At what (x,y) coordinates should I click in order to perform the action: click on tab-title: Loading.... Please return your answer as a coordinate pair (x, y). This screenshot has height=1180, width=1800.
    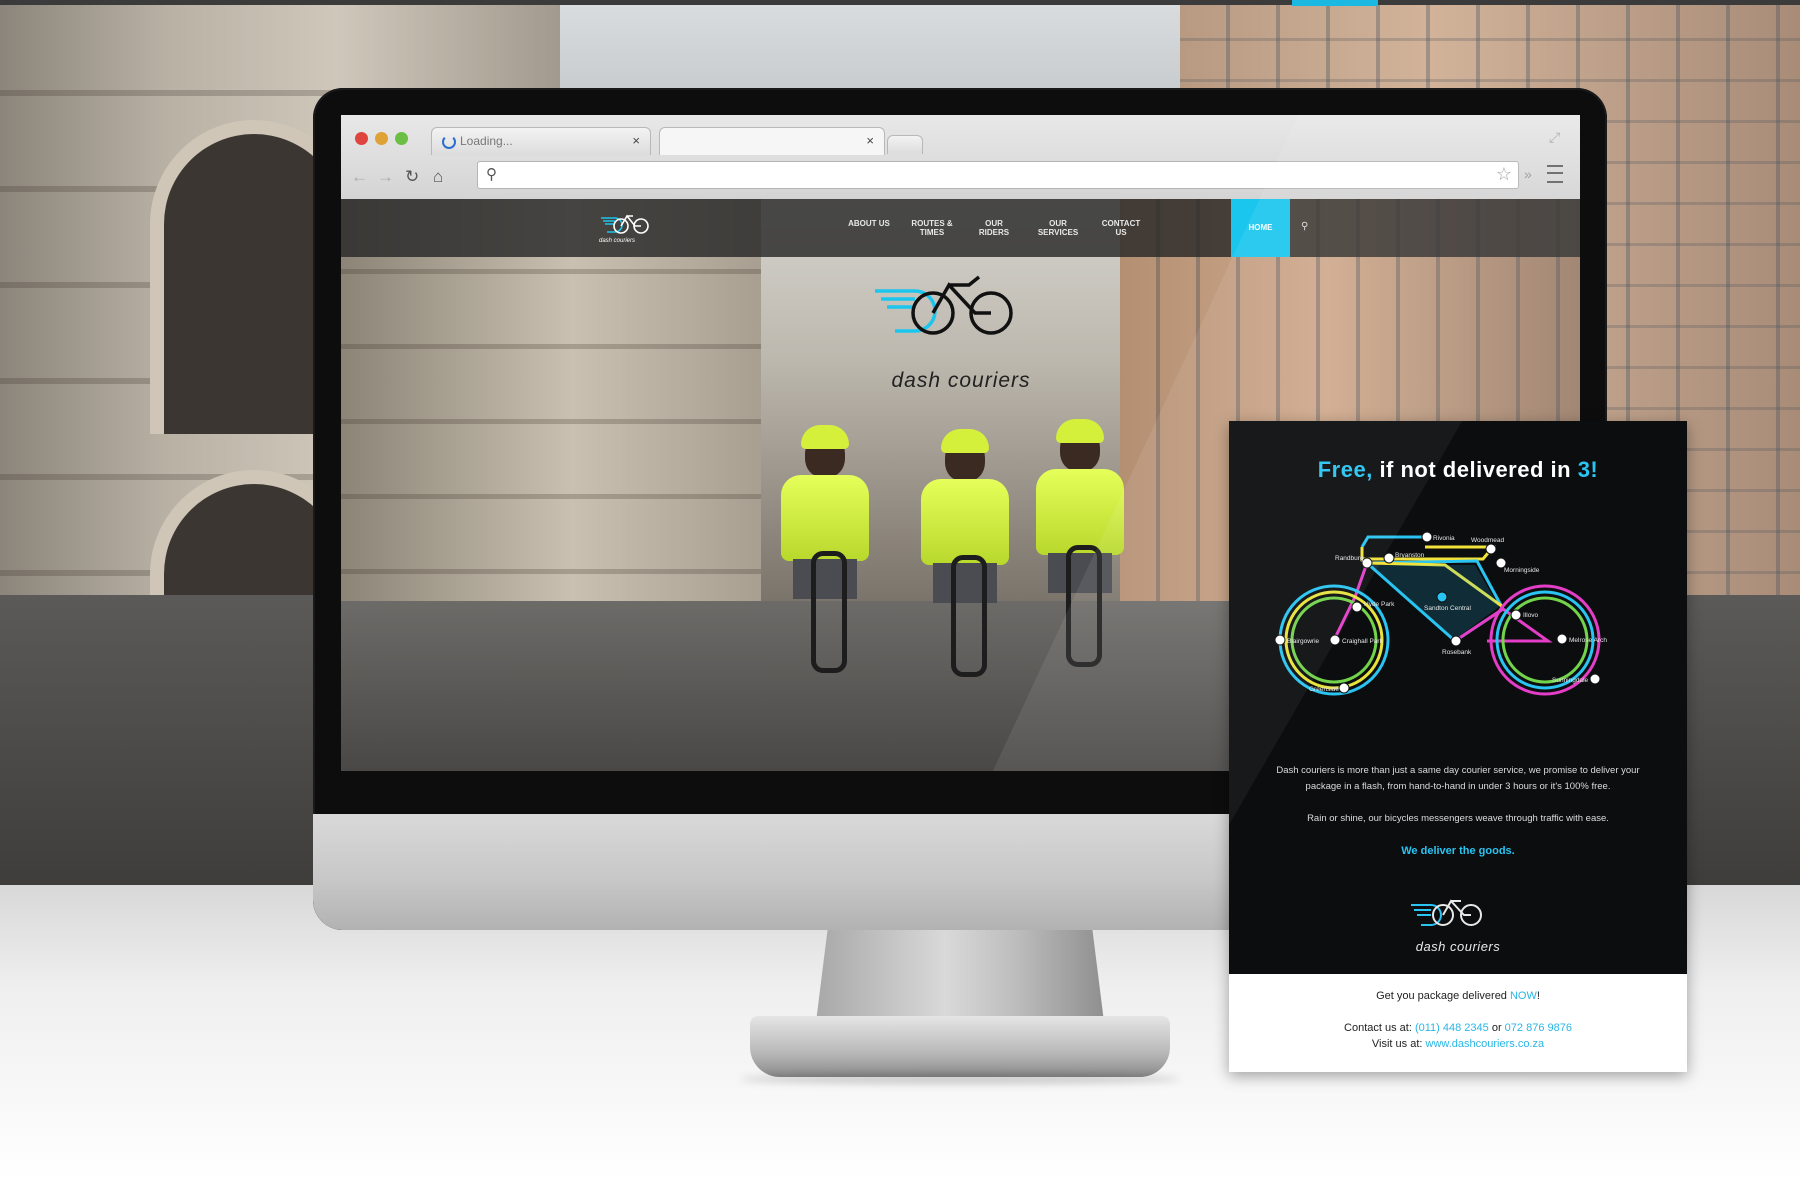
    Looking at the image, I should click on (486, 141).